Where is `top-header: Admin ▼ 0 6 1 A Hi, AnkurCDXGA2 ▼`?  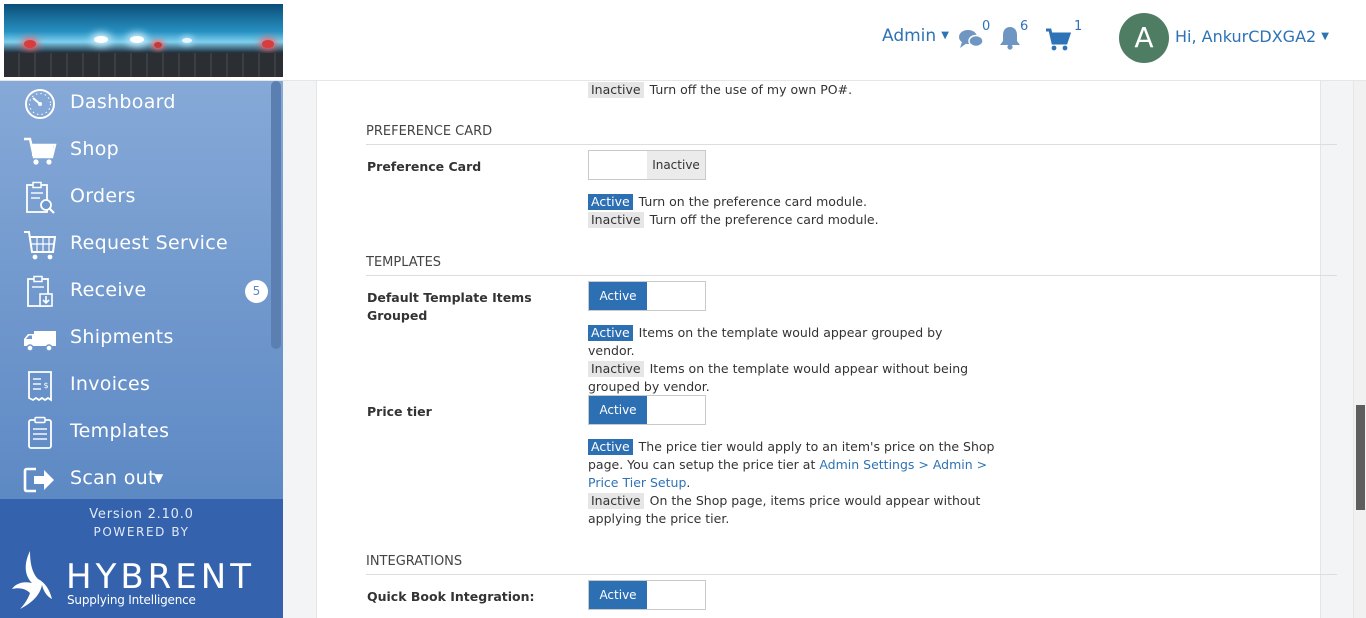
top-header: Admin ▼ 0 6 1 A Hi, AnkurCDXGA2 ▼ is located at coordinates (683, 40).